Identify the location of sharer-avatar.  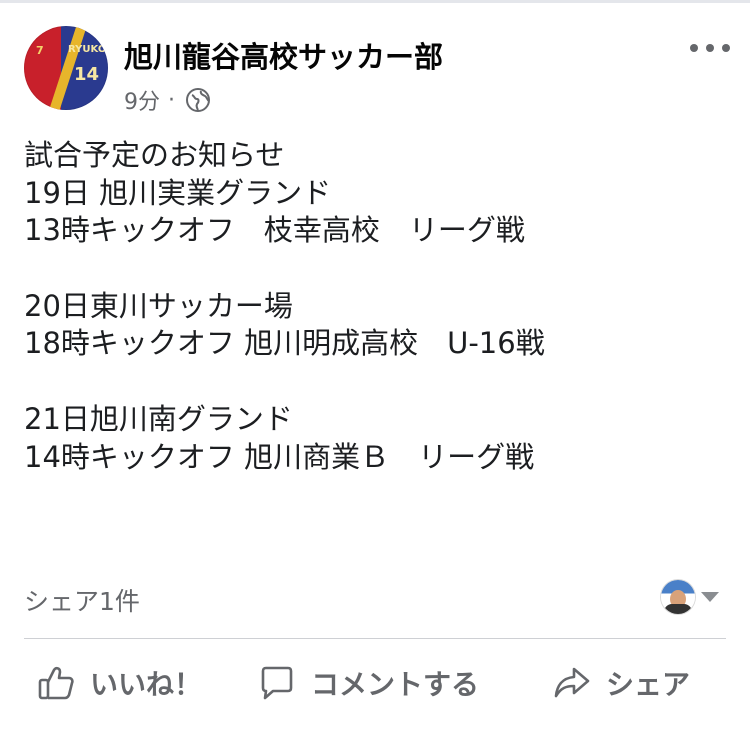
(678, 597).